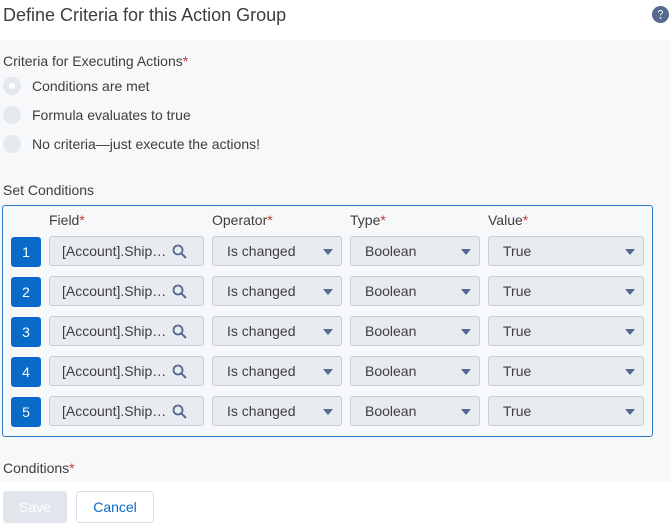  Describe the element at coordinates (26, 372) in the screenshot. I see `row-number: 4` at that location.